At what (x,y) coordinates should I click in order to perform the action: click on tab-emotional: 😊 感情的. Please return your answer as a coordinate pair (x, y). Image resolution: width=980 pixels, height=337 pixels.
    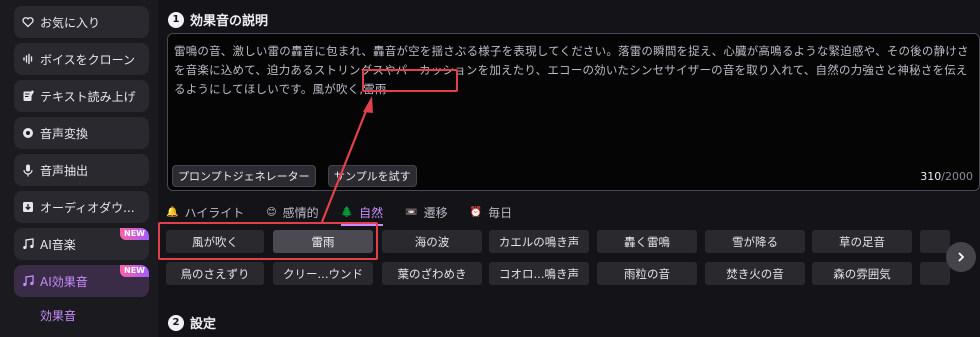
    Looking at the image, I should click on (292, 212).